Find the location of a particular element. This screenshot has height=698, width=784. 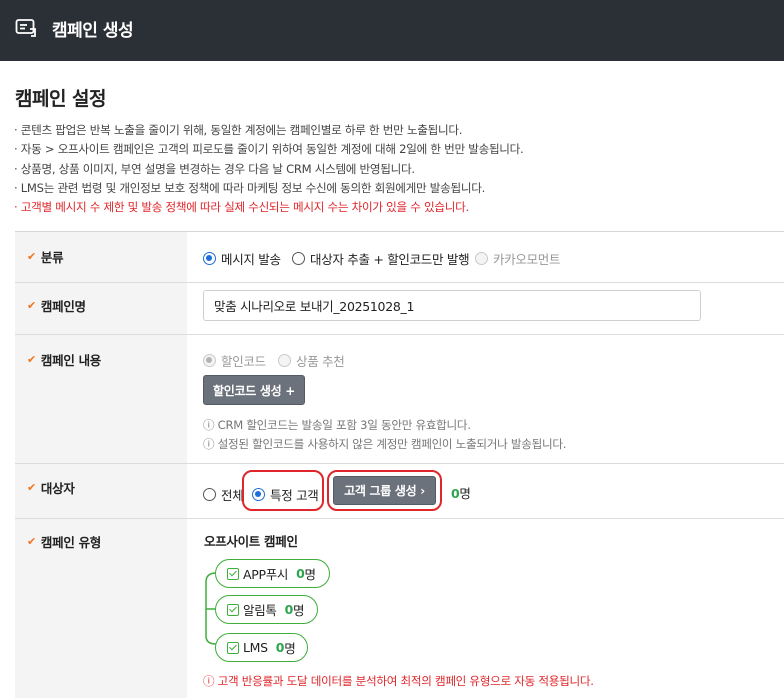

channel-lms: LMS 0명 is located at coordinates (261, 647).